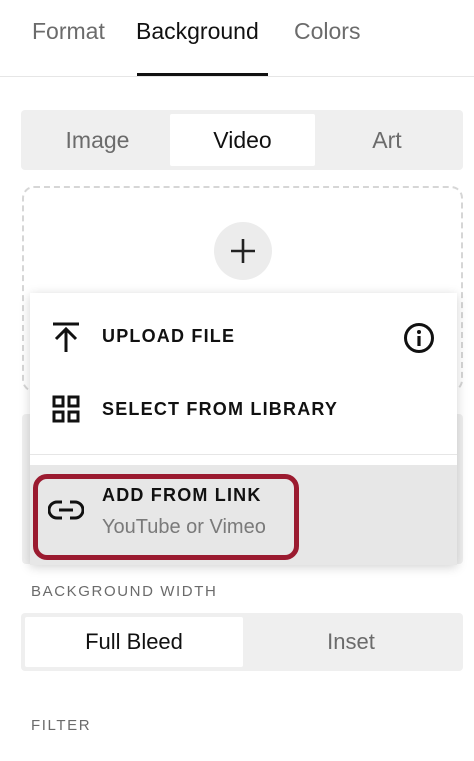  What do you see at coordinates (220, 409) in the screenshot?
I see `select-from-library-label: SELECT FROM LIBRARY` at bounding box center [220, 409].